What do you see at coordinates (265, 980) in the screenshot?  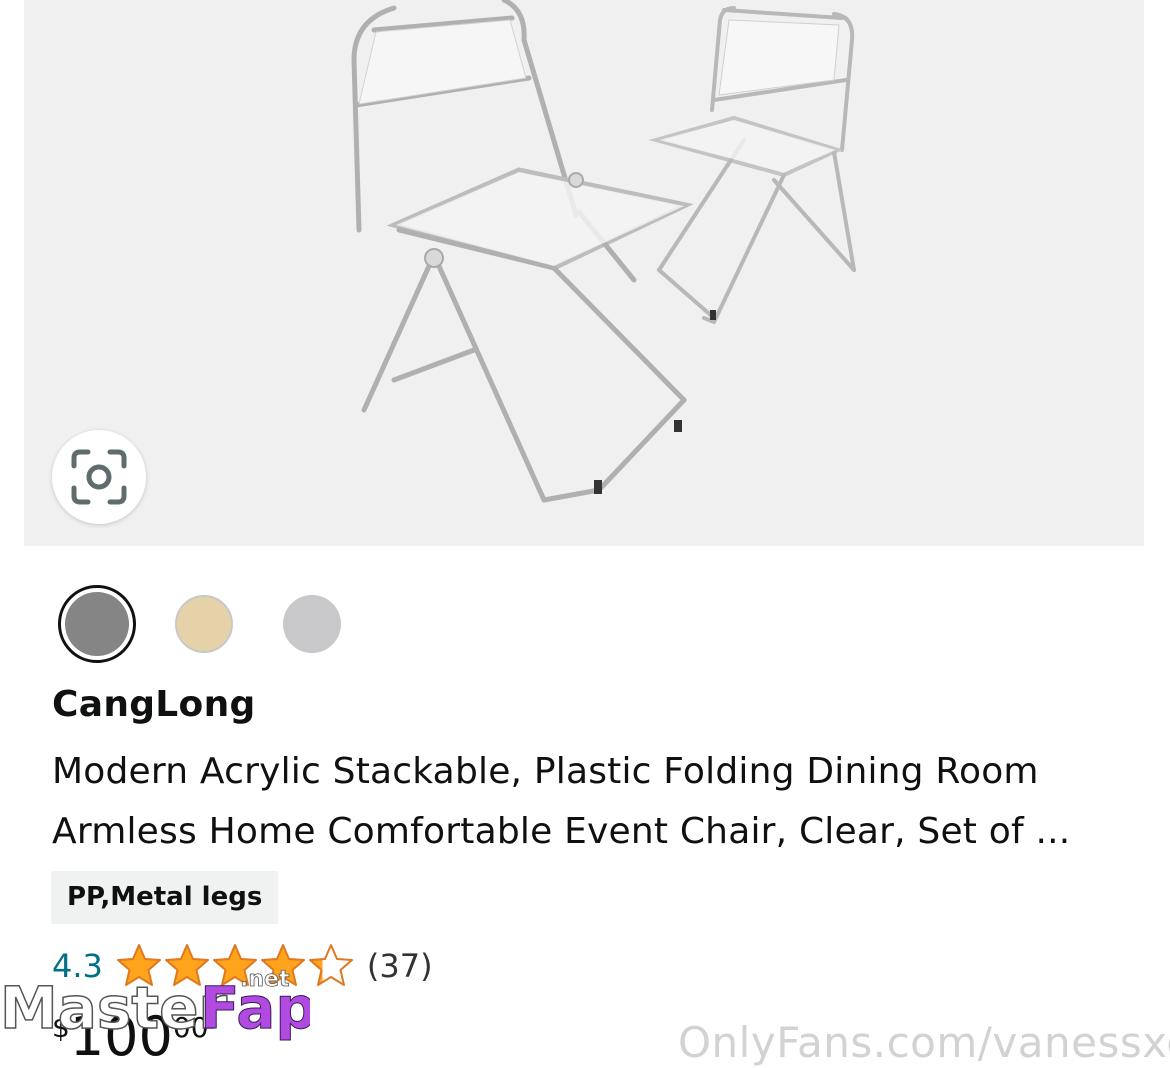 I see `watermark-suffix: .net` at bounding box center [265, 980].